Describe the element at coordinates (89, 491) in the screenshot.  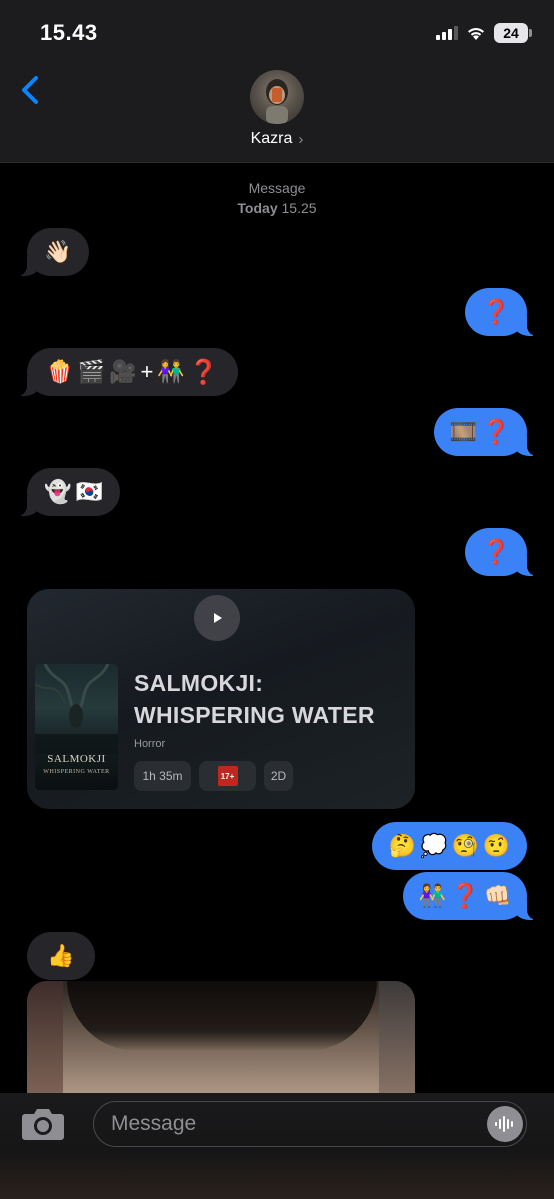
I see `south-korea-flag-emoji: 🇰🇷` at that location.